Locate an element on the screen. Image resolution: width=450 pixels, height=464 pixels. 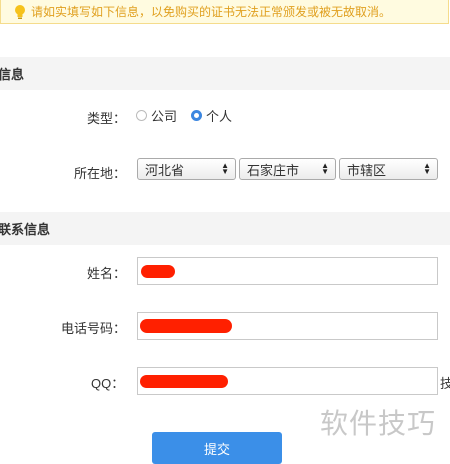
phone-input is located at coordinates (287, 326).